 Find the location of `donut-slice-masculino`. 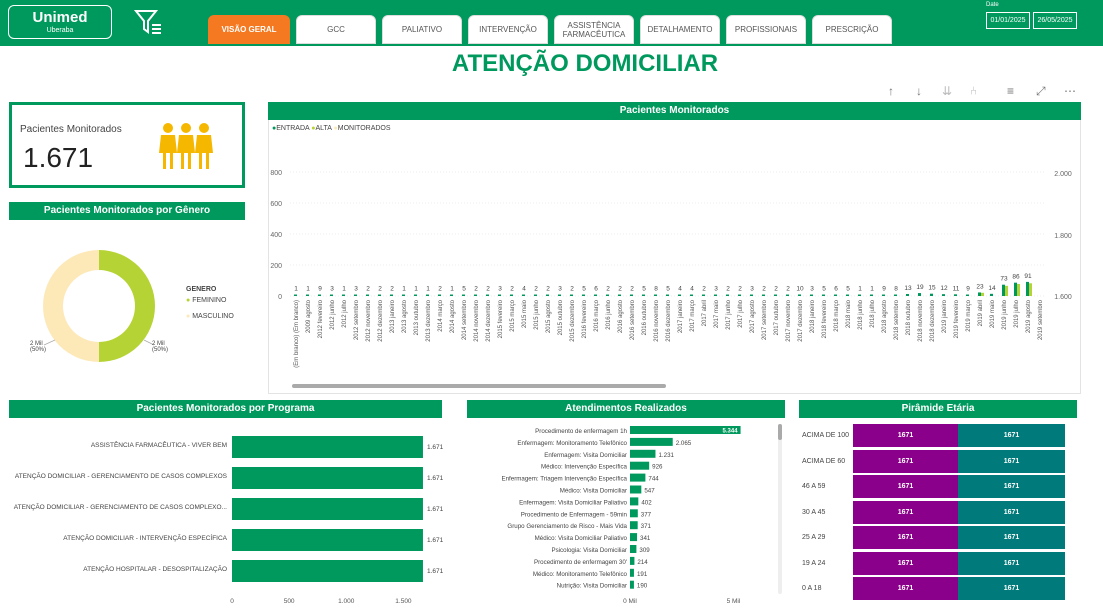

donut-slice-masculino is located at coordinates (71, 306).